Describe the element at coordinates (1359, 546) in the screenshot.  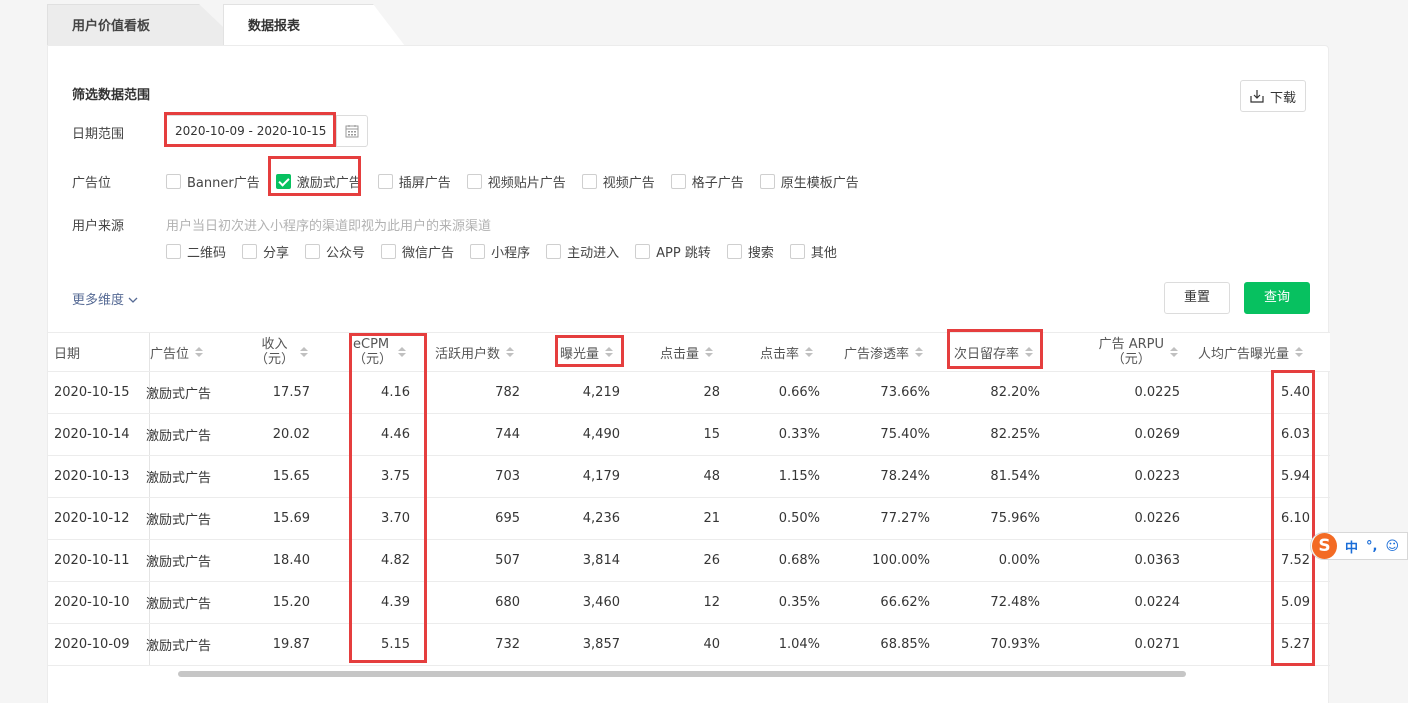
I see `ime-toolbar: S 中 °, ☺` at that location.